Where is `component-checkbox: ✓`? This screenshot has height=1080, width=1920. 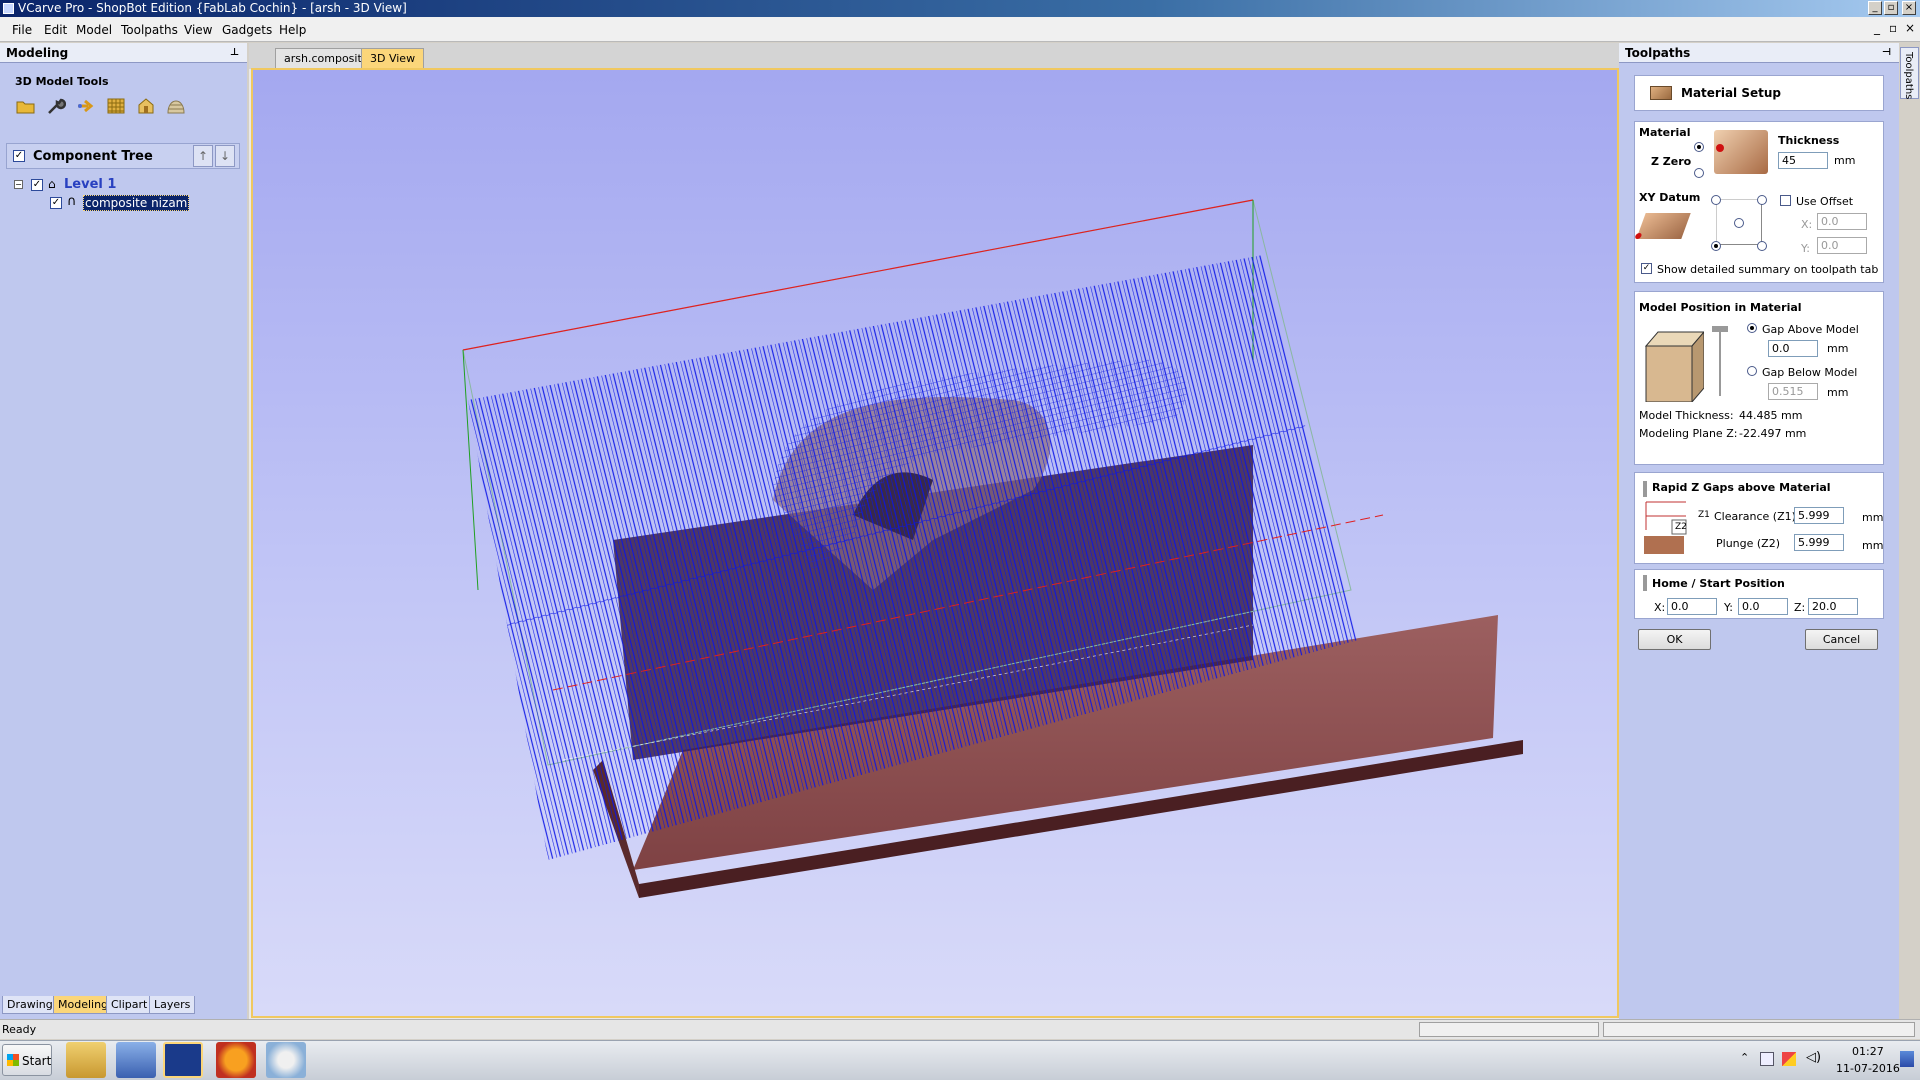
component-checkbox: ✓ is located at coordinates (56, 203).